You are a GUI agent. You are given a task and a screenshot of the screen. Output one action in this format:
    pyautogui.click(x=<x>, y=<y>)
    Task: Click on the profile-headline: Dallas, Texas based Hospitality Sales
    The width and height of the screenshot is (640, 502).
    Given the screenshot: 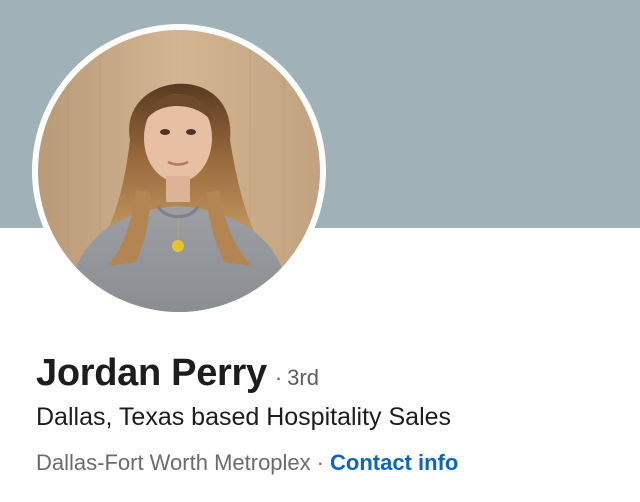 What is the action you would take?
    pyautogui.click(x=244, y=417)
    